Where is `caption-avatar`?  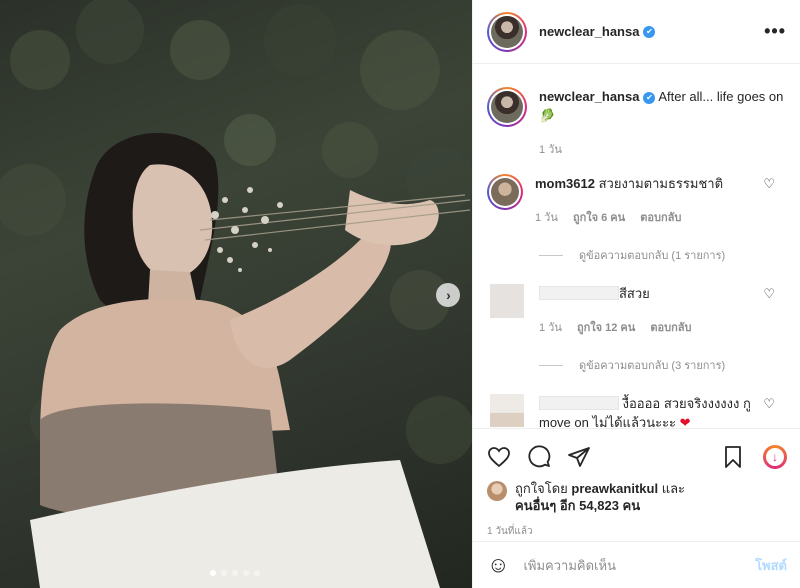
caption-avatar is located at coordinates (507, 107).